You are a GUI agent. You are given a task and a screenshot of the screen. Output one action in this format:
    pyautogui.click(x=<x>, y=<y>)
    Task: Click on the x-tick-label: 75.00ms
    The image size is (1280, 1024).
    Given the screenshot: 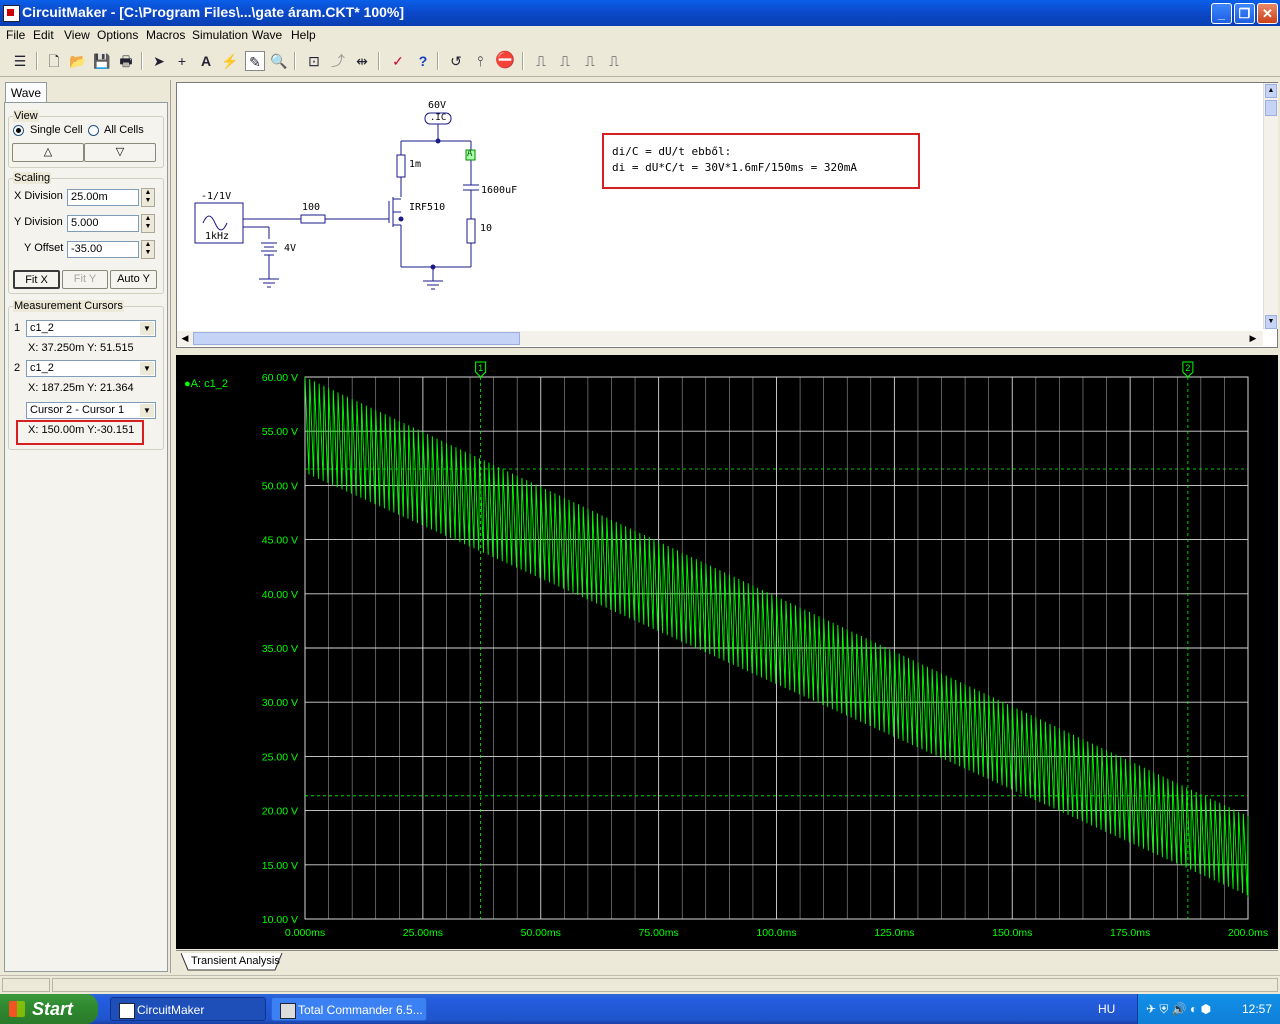 What is the action you would take?
    pyautogui.click(x=658, y=933)
    